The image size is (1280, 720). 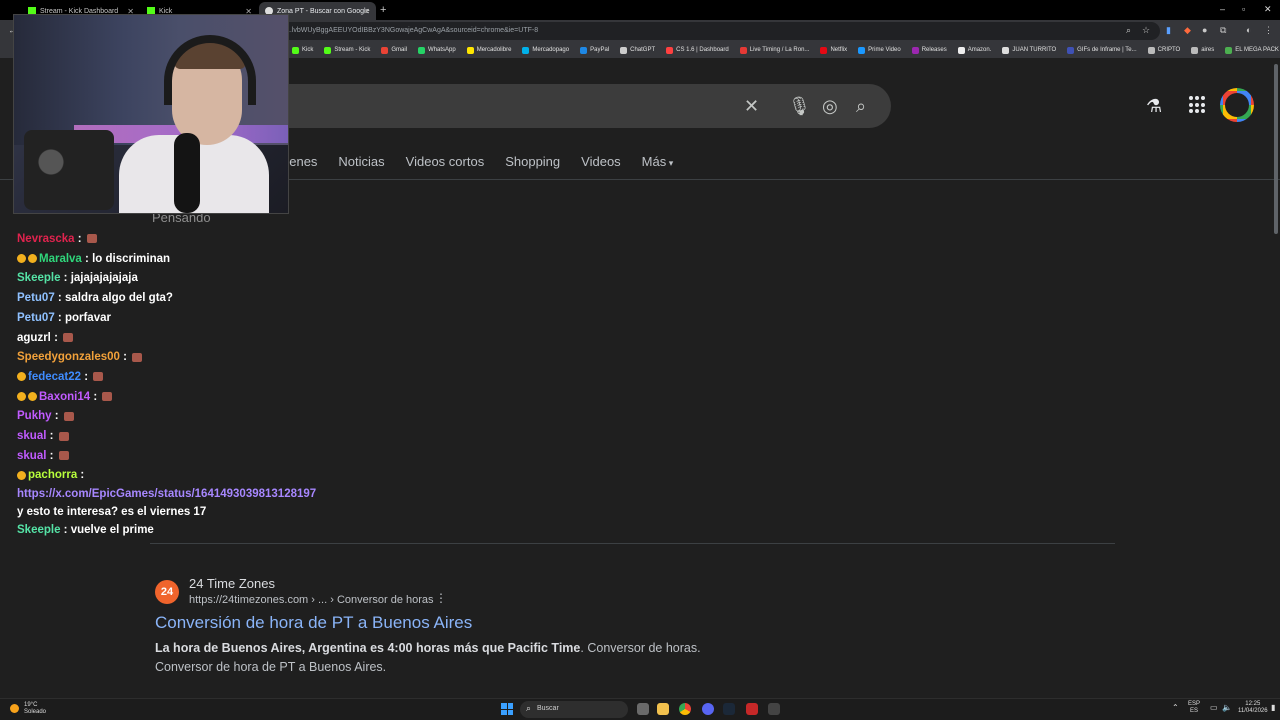 I want to click on notification-icon: ▮, so click(x=1273, y=708).